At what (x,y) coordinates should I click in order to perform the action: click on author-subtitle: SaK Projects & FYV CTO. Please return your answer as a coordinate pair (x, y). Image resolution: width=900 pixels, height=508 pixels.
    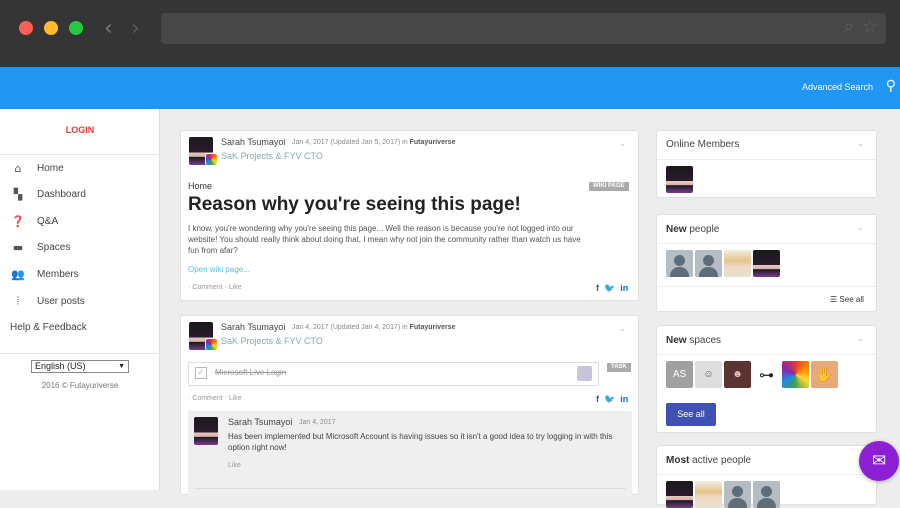
    Looking at the image, I should click on (272, 156).